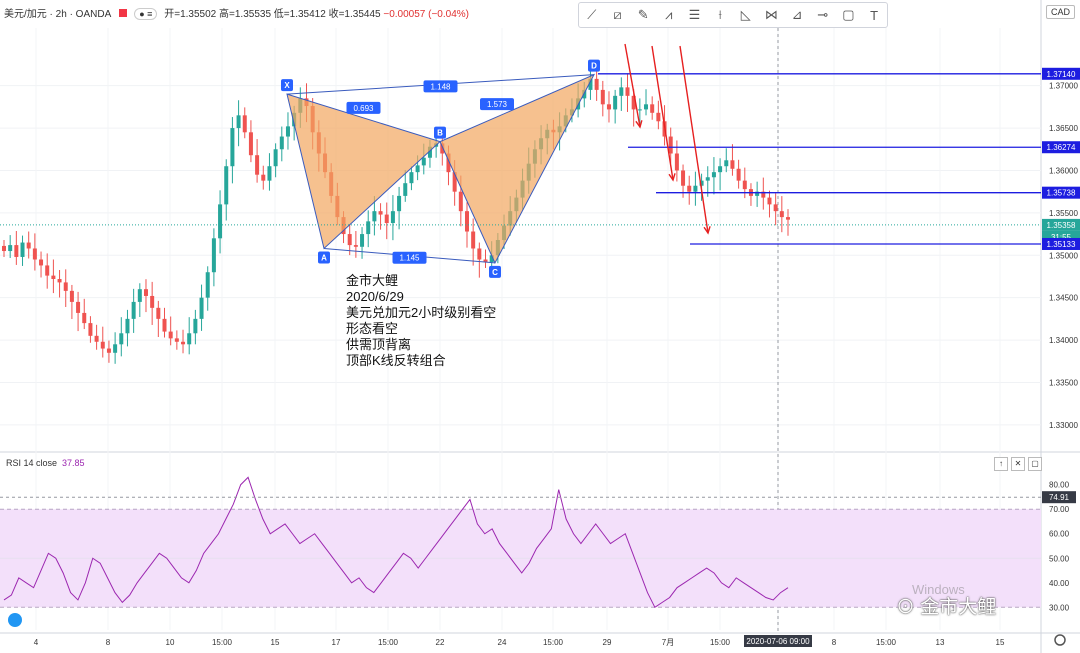 The width and height of the screenshot is (1080, 653). I want to click on rsi-tick-label: 30.00, so click(1059, 607).